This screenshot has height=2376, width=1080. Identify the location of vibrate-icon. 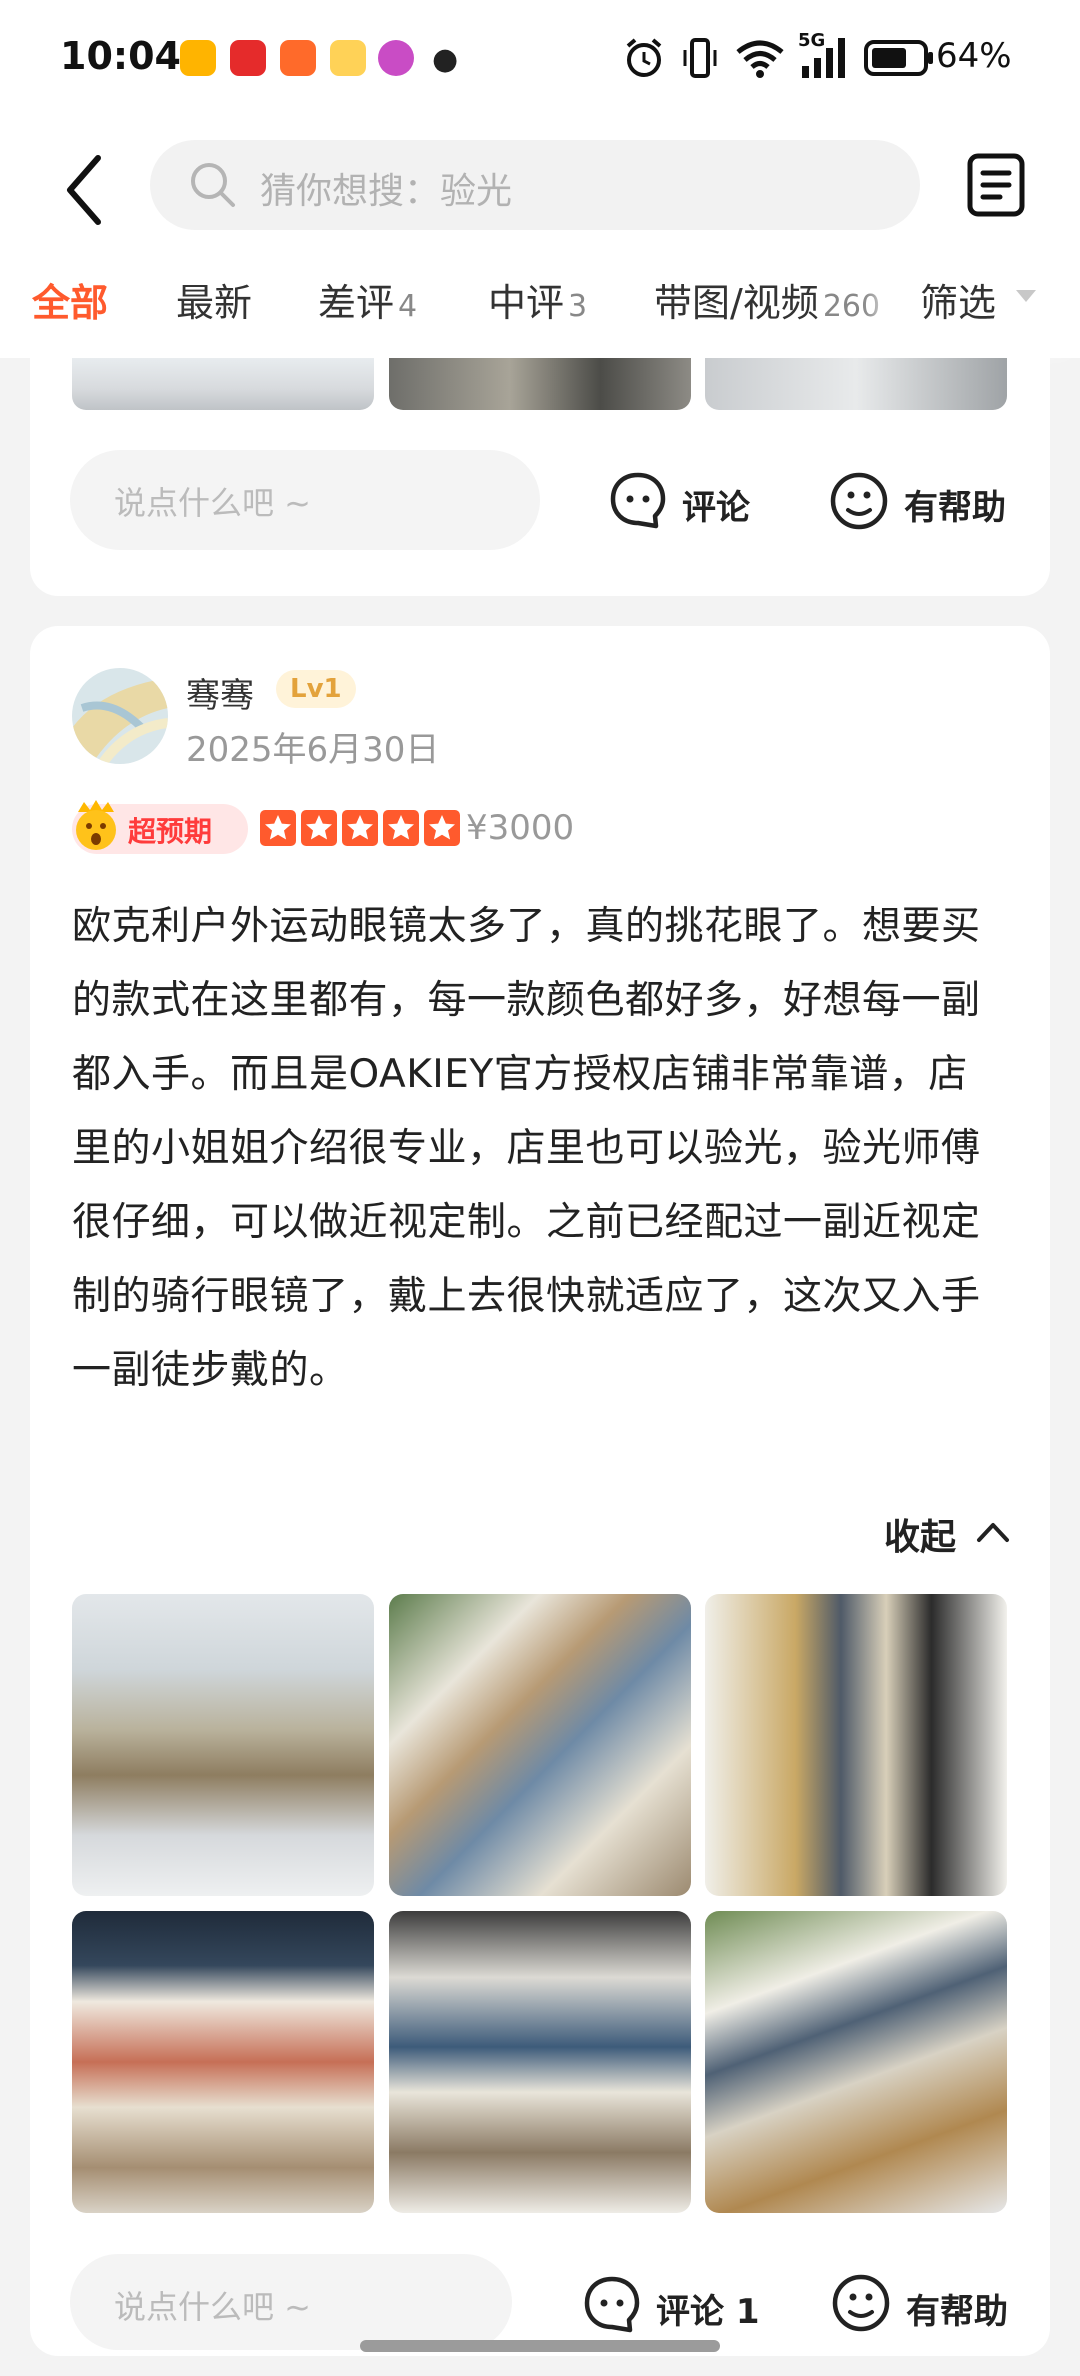
(700, 58).